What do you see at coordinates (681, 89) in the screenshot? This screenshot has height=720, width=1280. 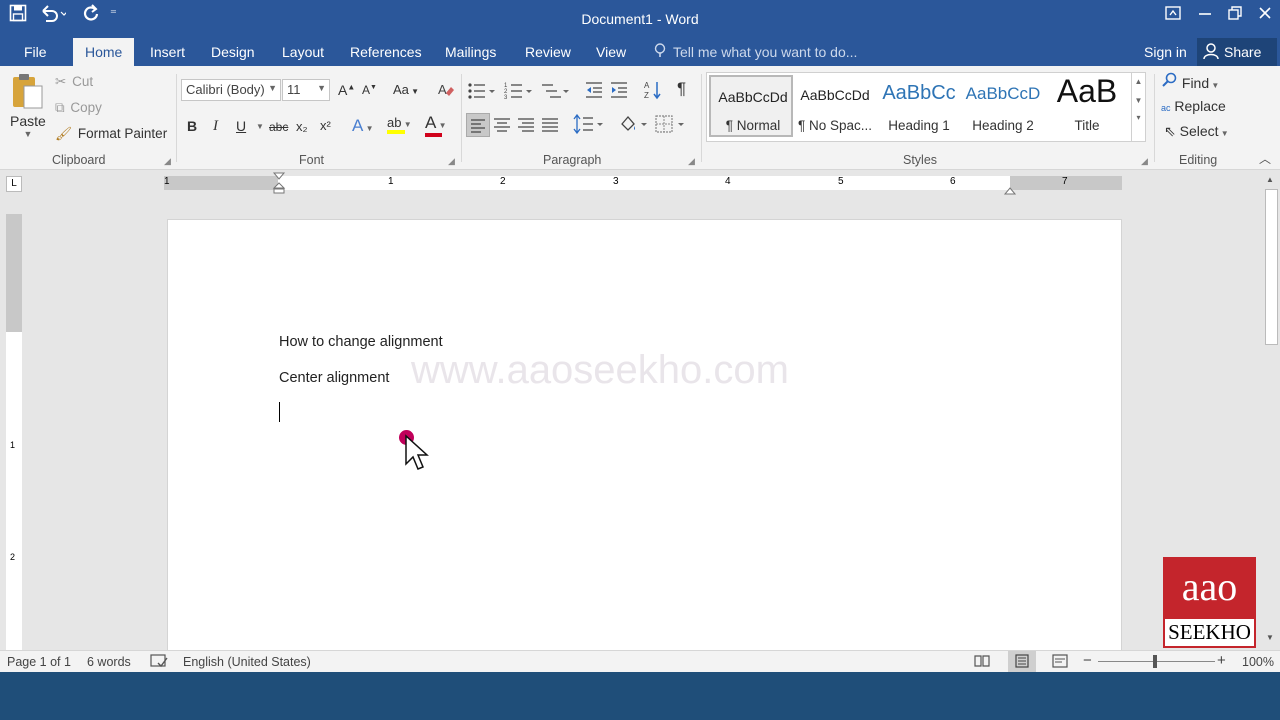 I see `show-formatting-marks-icon: ¶` at bounding box center [681, 89].